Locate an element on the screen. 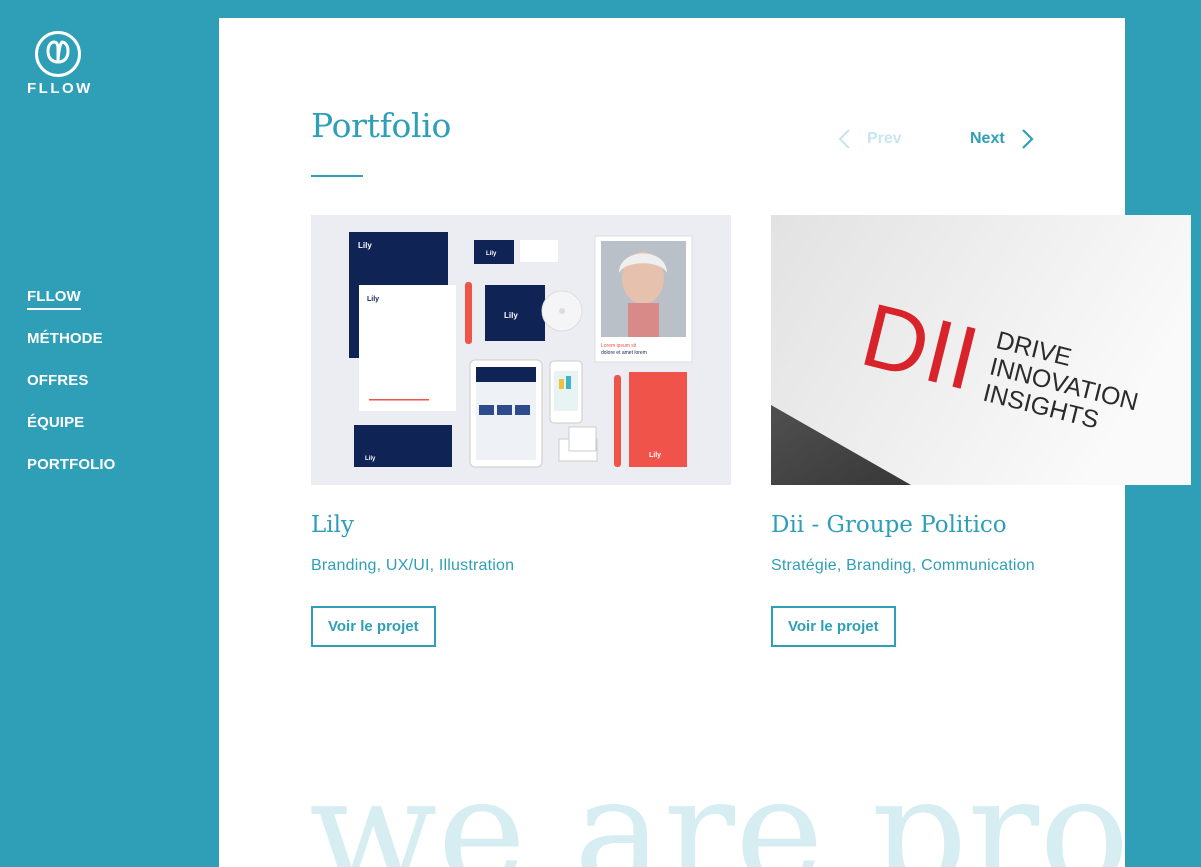  nav-item-offres: OFFRES is located at coordinates (71, 393).